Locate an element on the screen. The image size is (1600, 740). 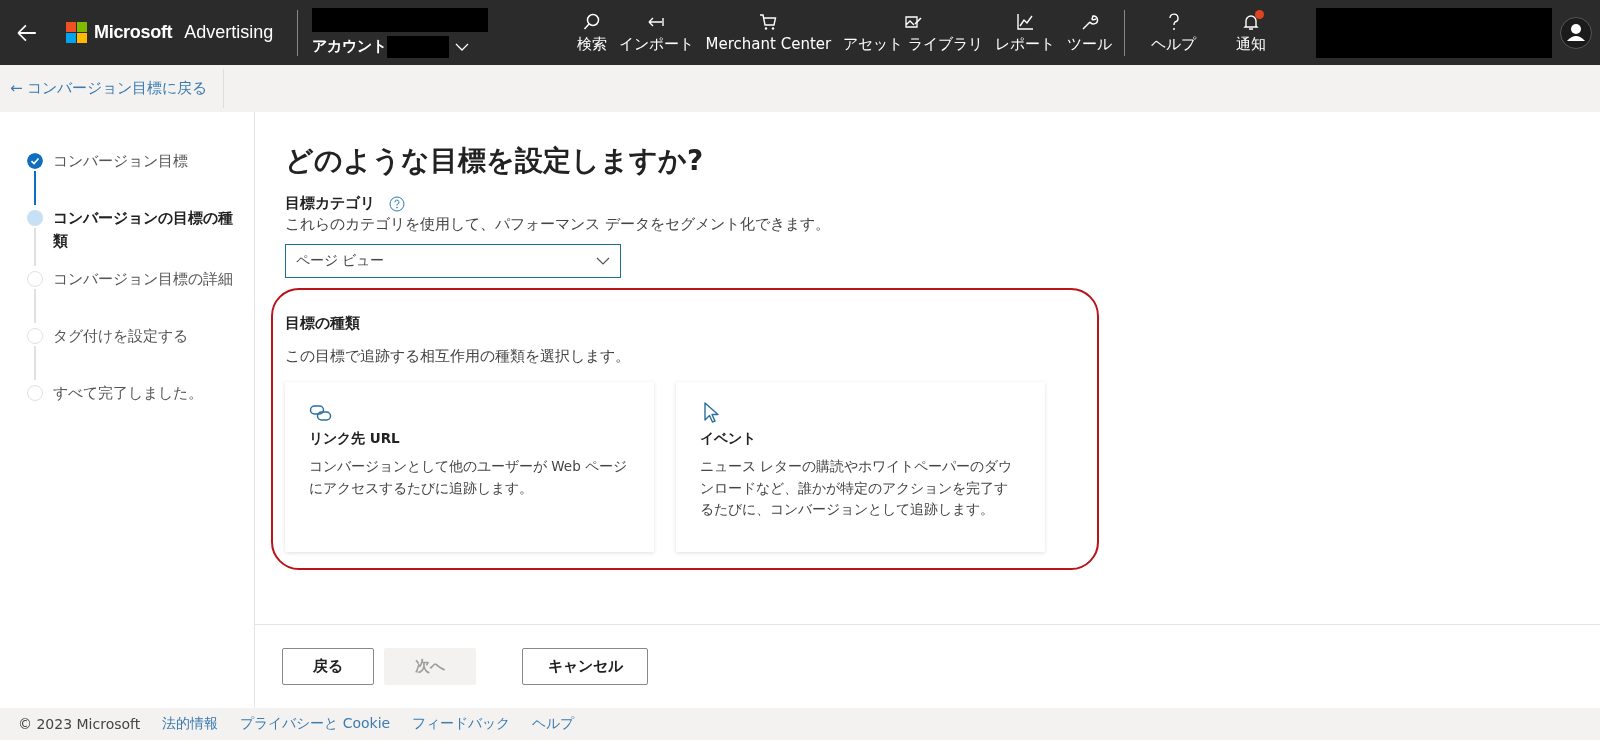
brand-name: Microsoft is located at coordinates (133, 32).